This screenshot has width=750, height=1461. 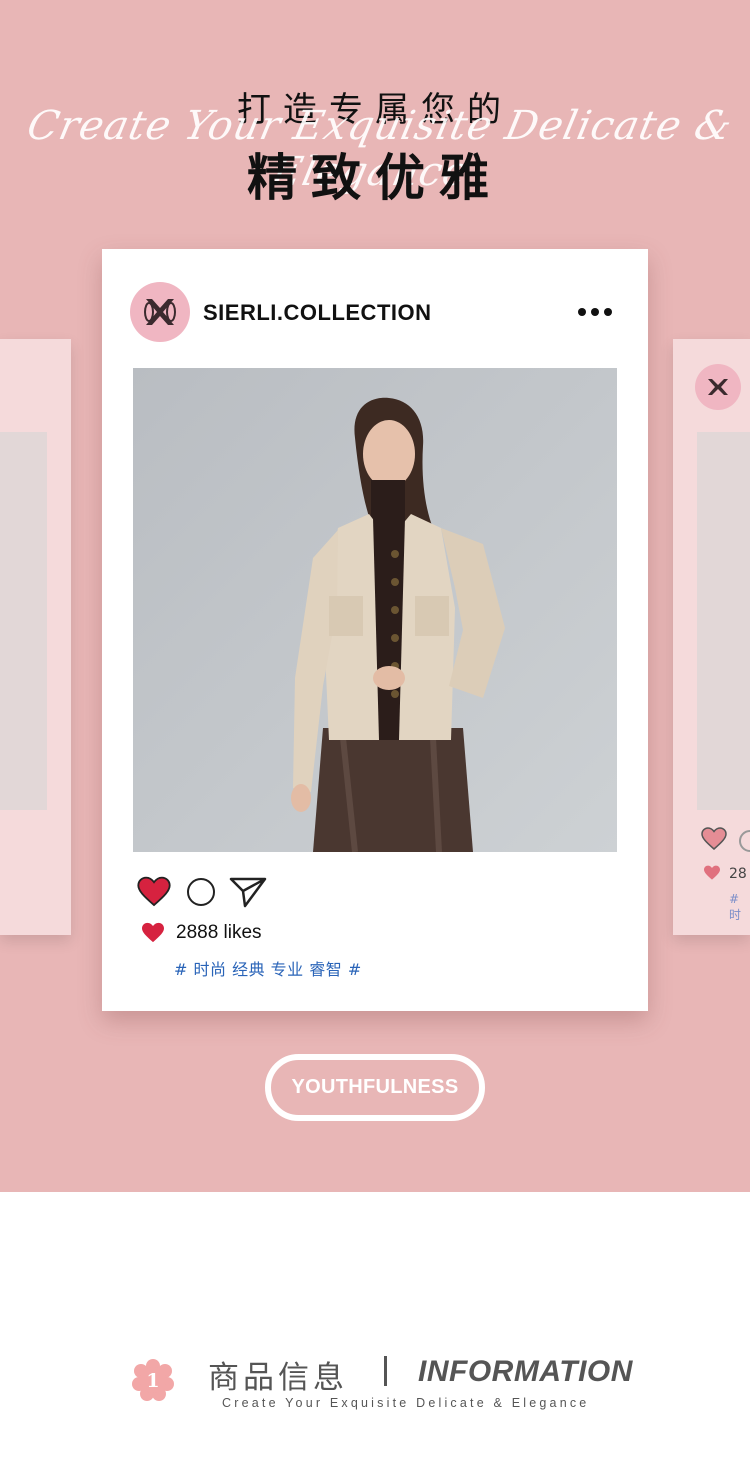 What do you see at coordinates (735, 907) in the screenshot?
I see `side-tags-text: # 时` at bounding box center [735, 907].